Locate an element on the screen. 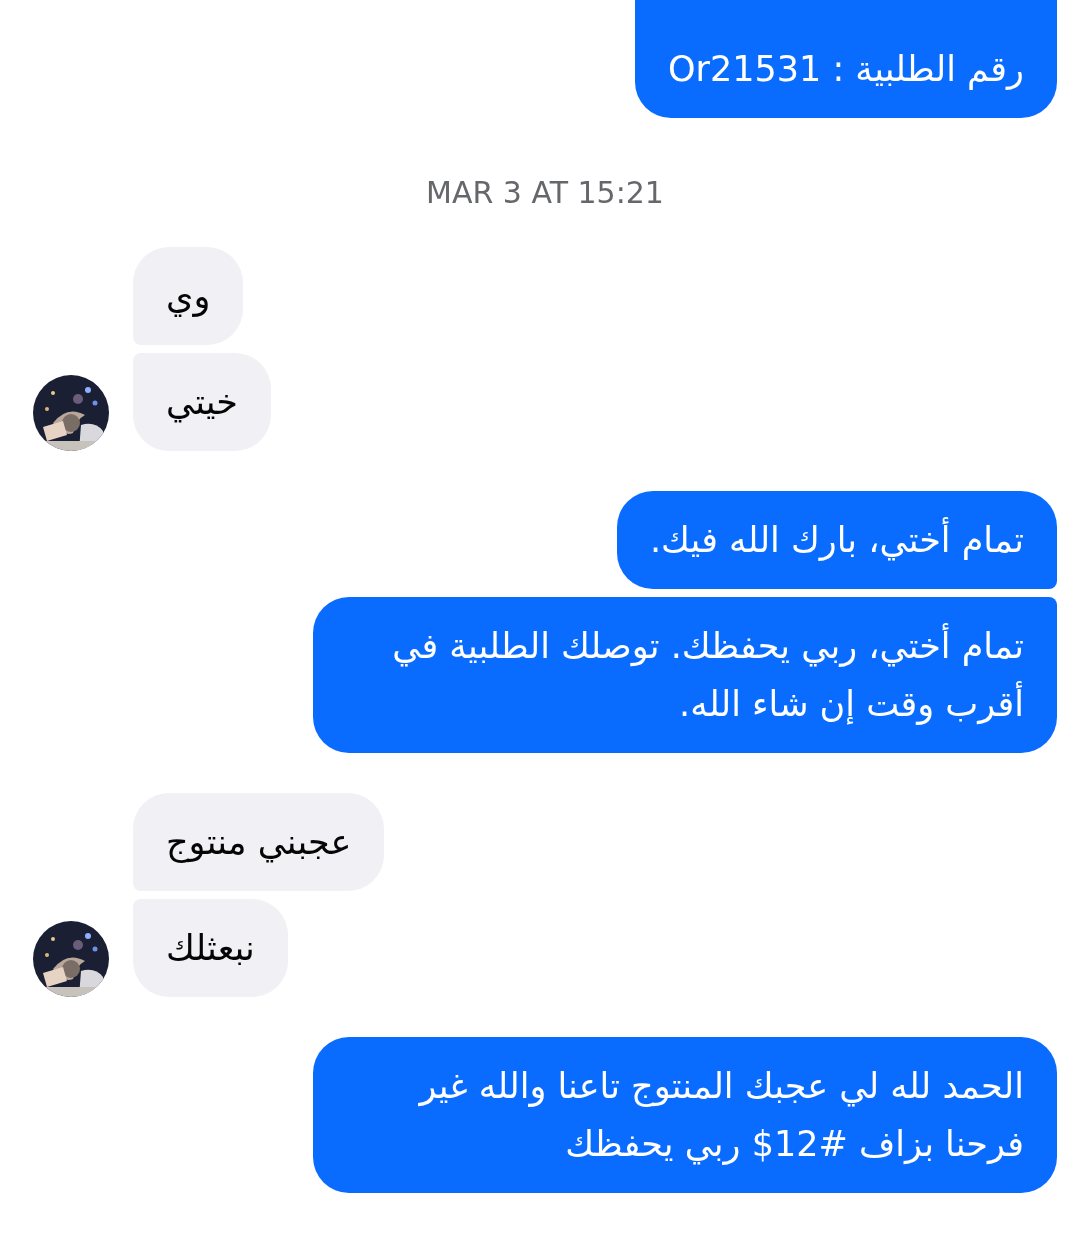 This screenshot has width=1080, height=1257. message-bubble: الحمد لله لي عجبك المنتوج تاعنا والله غير فرحنا بزاف #12$ ربي يحفظك is located at coordinates (685, 1115).